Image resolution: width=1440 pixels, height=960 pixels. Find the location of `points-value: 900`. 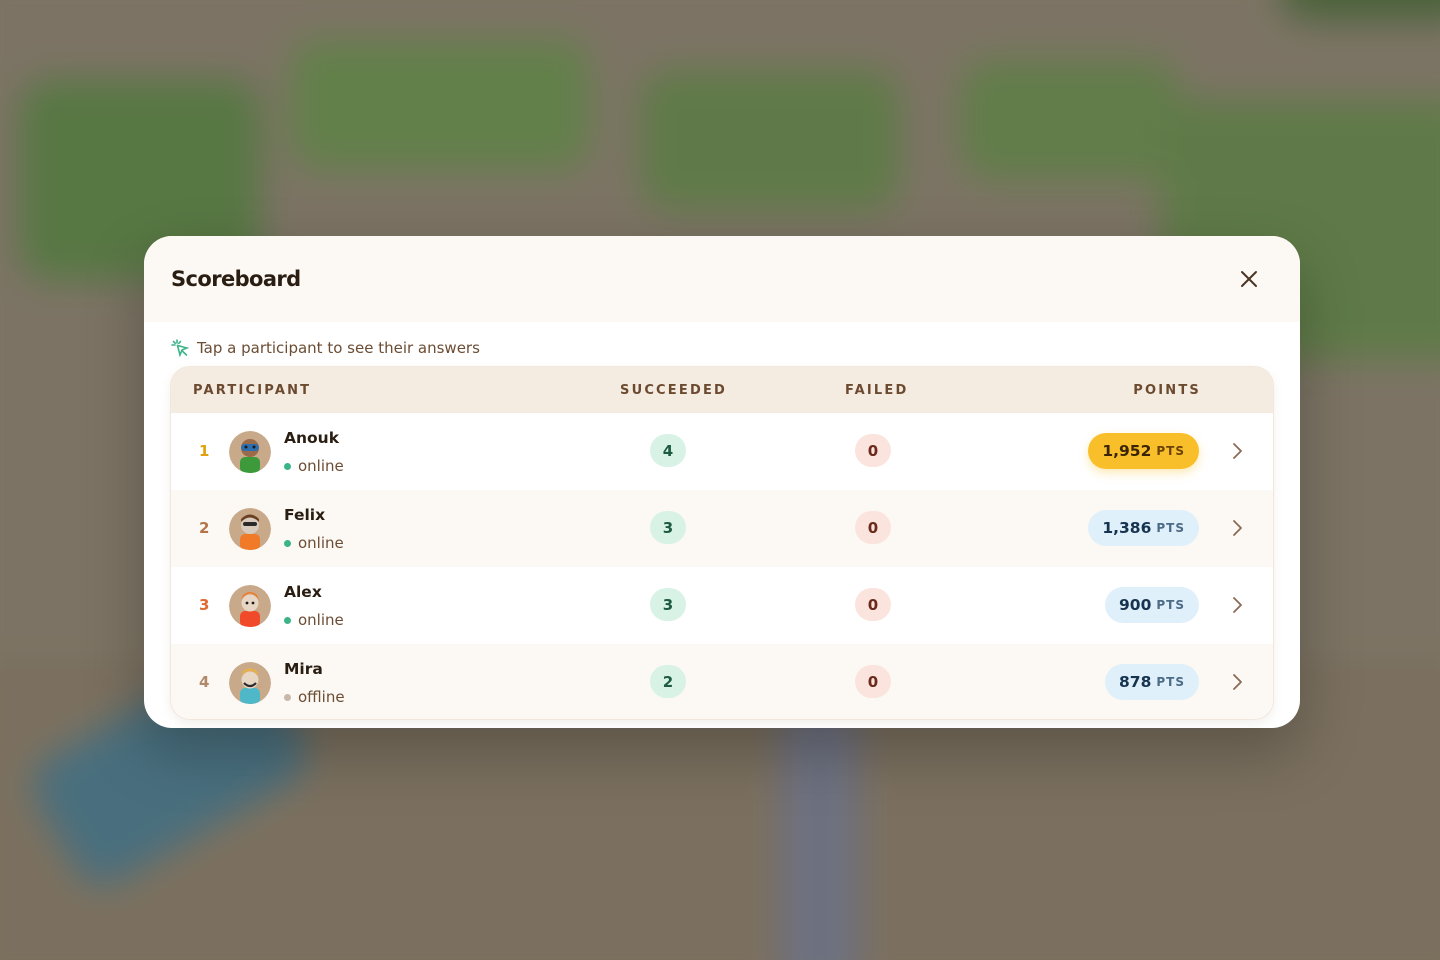

points-value: 900 is located at coordinates (1135, 605).